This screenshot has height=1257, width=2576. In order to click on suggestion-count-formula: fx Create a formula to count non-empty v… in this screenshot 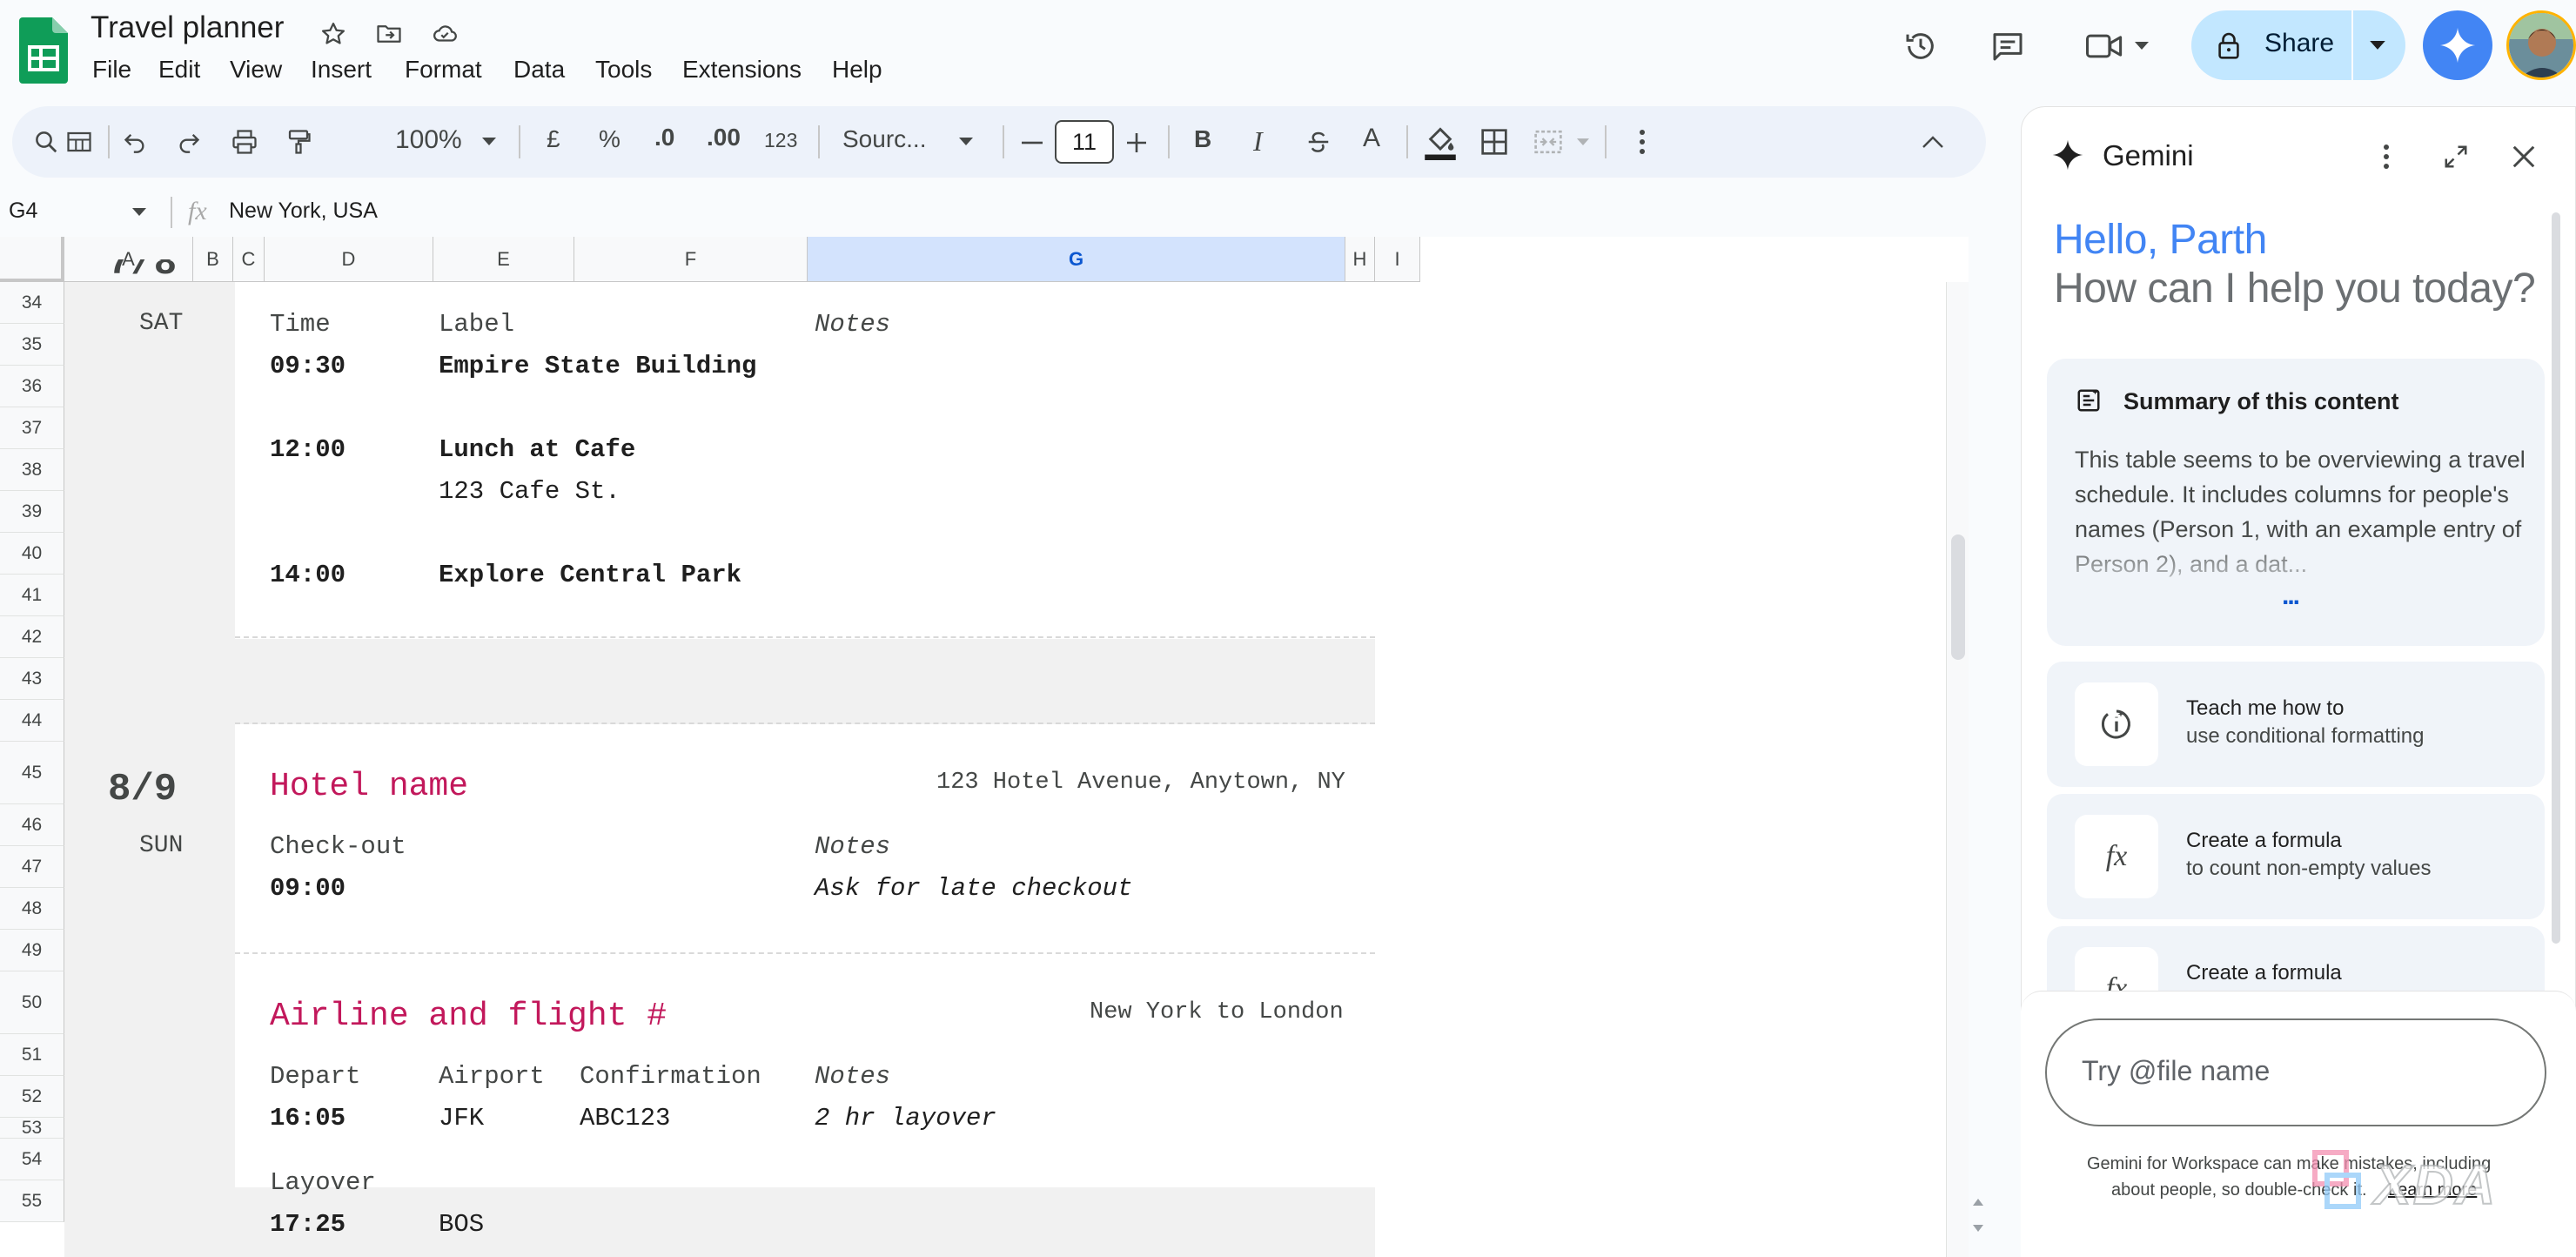, I will do `click(2296, 856)`.